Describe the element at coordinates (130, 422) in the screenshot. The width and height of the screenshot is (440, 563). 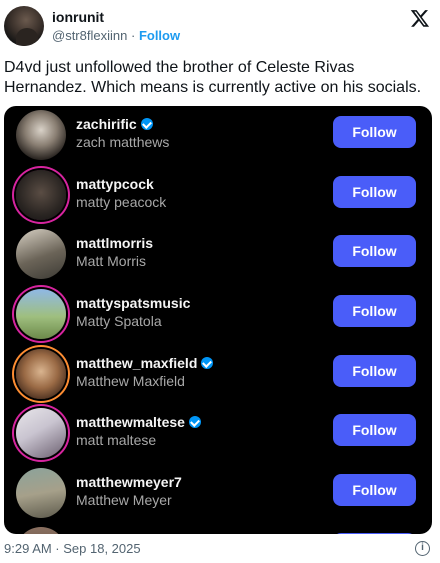
I see `profile-username-text: matthewmaltese` at that location.